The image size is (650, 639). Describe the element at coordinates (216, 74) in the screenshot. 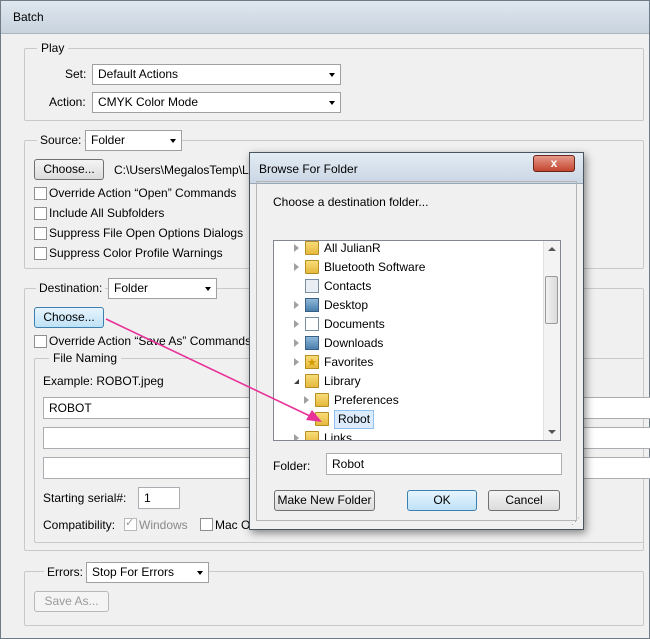

I see `set-select: Default Actions` at that location.